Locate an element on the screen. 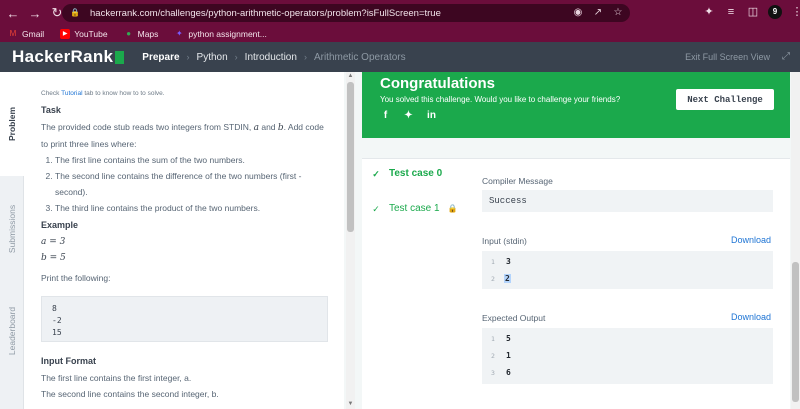 Image resolution: width=800 pixels, height=409 pixels. linkedin-icon: in is located at coordinates (431, 115).